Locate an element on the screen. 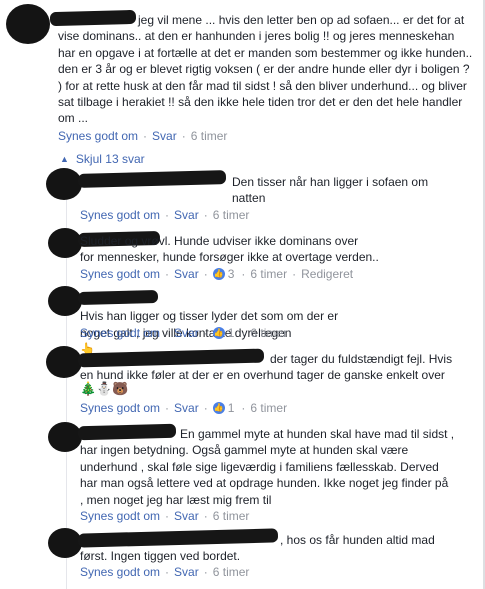 This screenshot has height=589, width=485. hide-replies-toggle: ▲ Skjul 13 svar is located at coordinates (102, 159).